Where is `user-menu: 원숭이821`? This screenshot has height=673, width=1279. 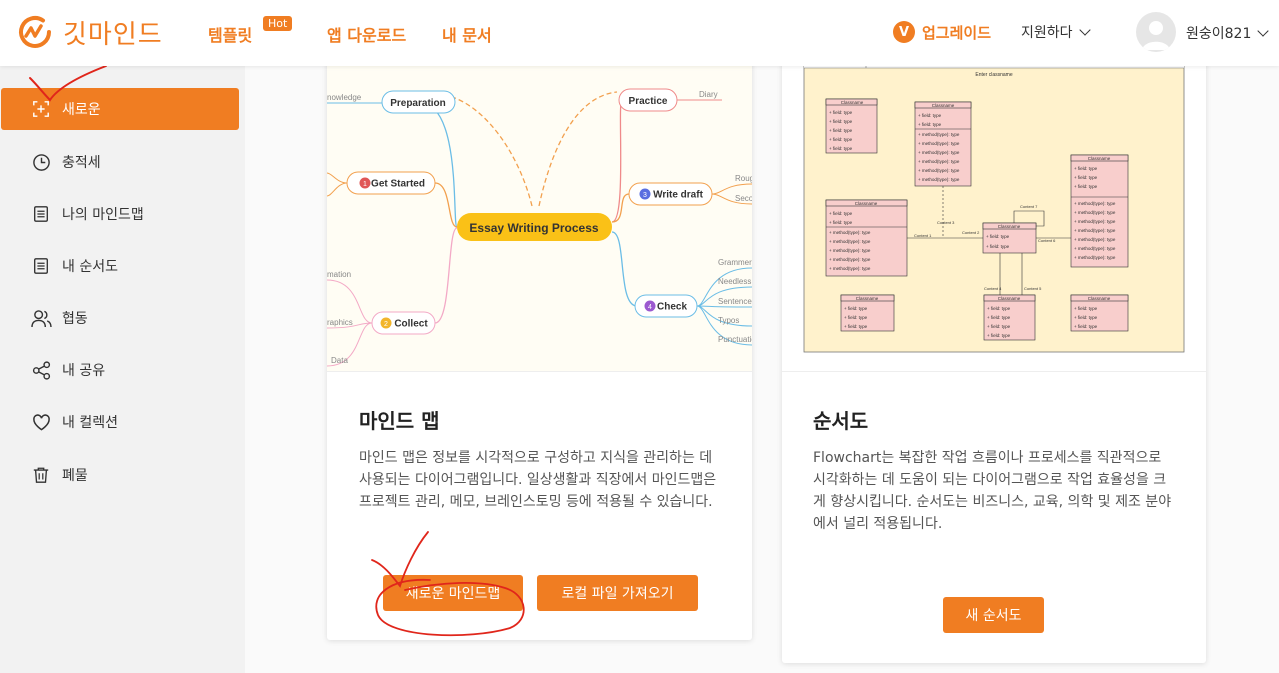
user-menu: 원숭이821 is located at coordinates (1228, 33).